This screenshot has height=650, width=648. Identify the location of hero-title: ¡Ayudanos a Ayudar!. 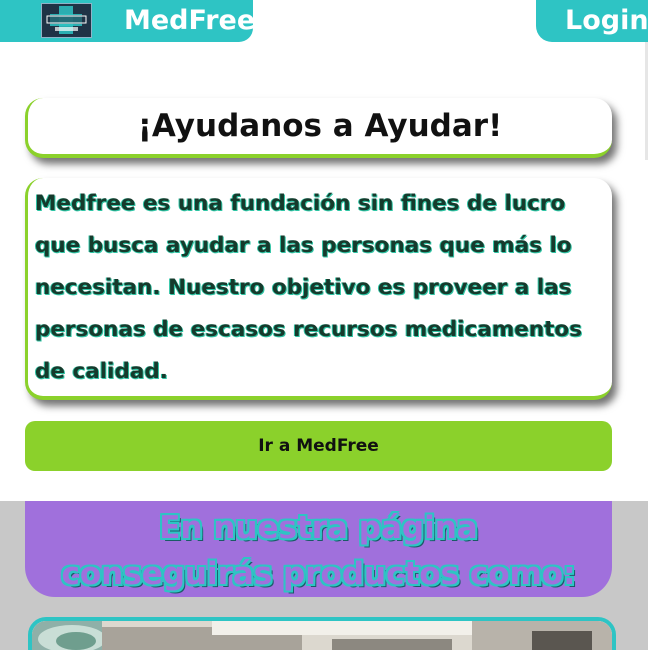
(320, 126).